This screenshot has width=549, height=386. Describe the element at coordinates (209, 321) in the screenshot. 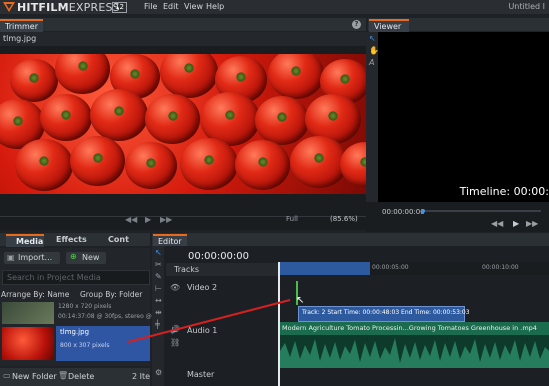

I see `annotation-arrow` at that location.